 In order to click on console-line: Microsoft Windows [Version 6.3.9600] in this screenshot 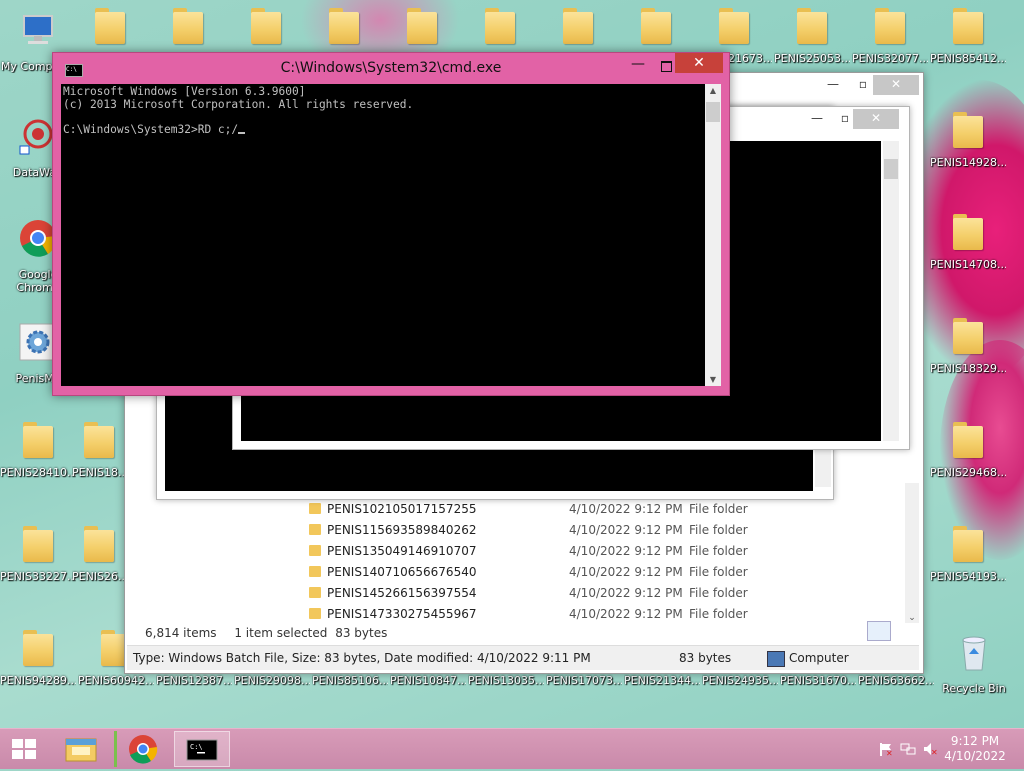, I will do `click(184, 91)`.